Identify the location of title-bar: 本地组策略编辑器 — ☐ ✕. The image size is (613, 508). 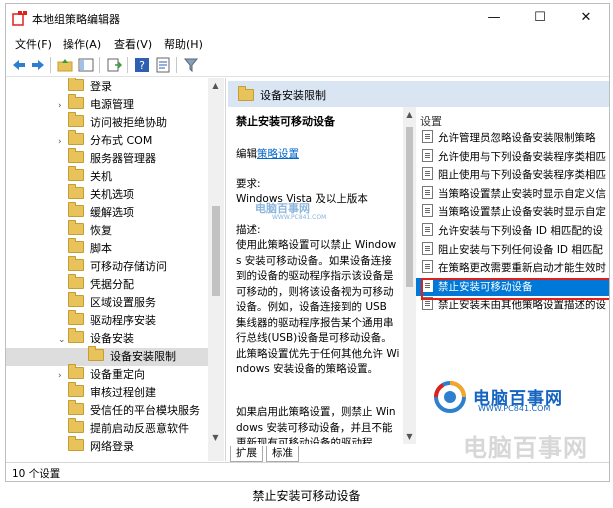
(307, 18).